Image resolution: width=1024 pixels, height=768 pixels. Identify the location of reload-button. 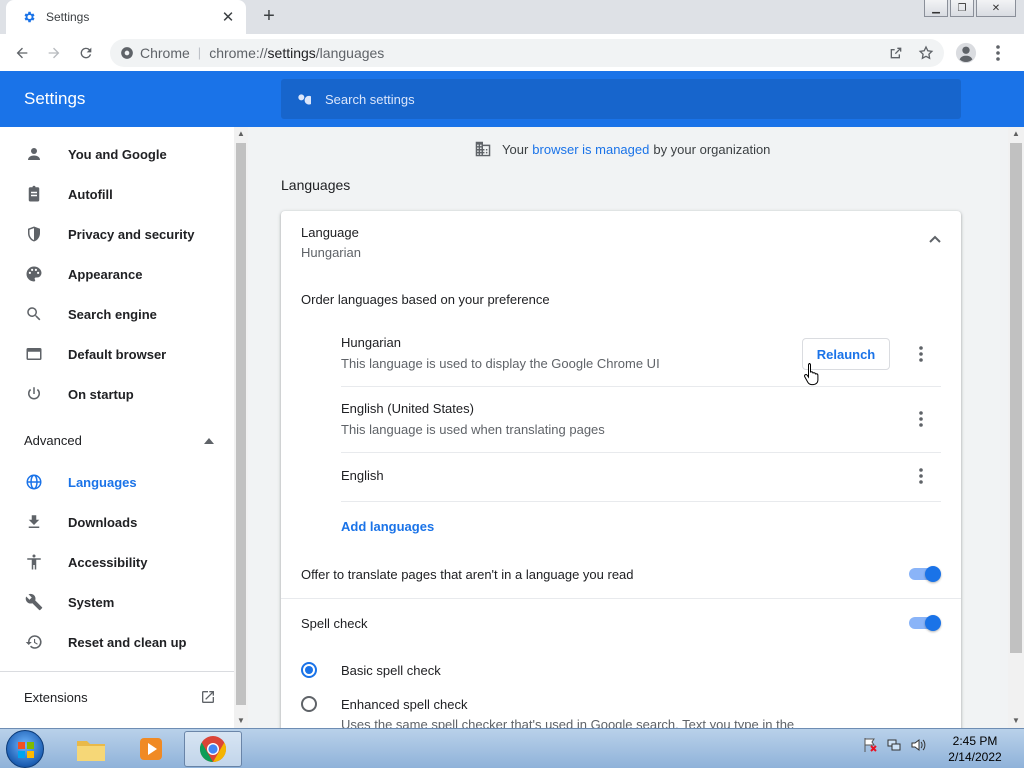
(86, 53).